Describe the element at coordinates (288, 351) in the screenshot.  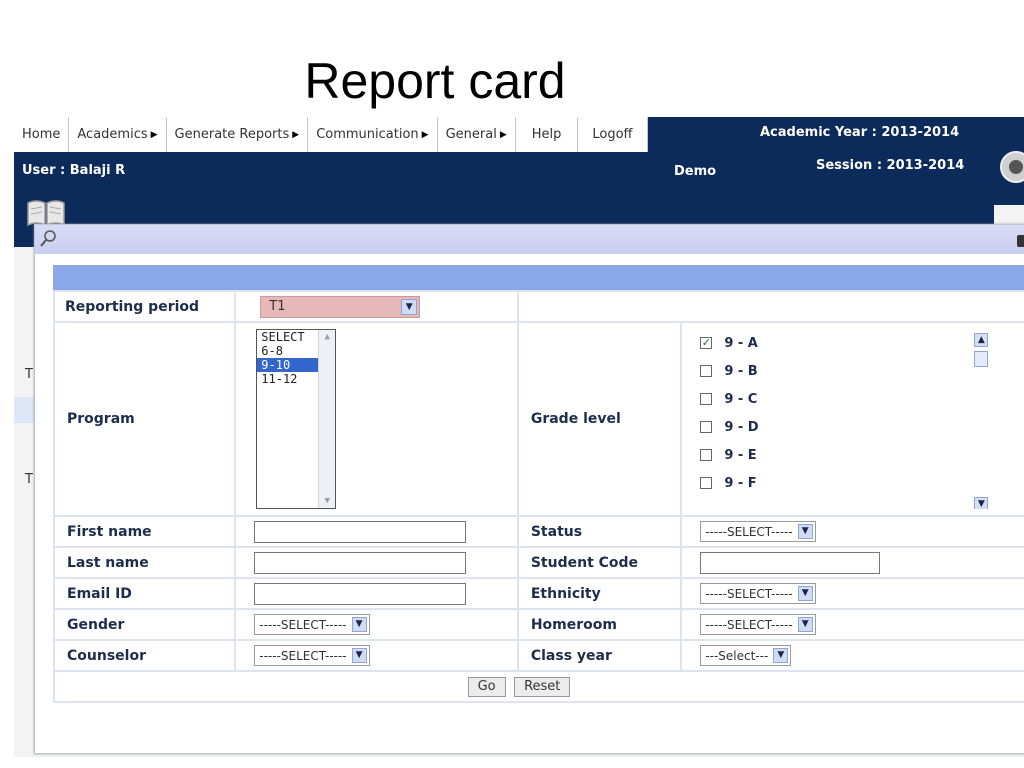
I see `program-option: 6-8` at that location.